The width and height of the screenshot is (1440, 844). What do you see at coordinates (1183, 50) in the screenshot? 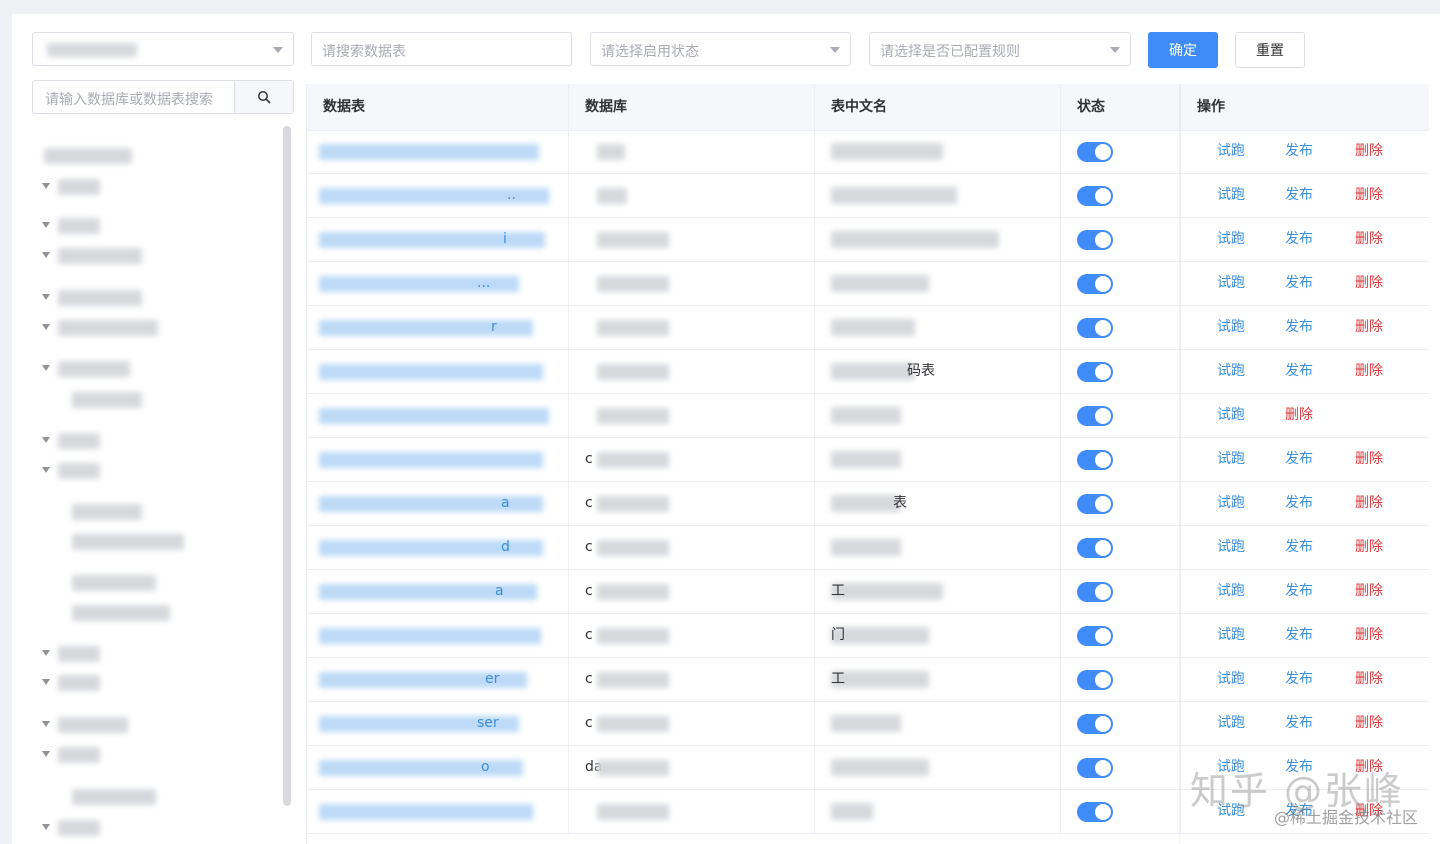
I see `confirm-button: 确定` at bounding box center [1183, 50].